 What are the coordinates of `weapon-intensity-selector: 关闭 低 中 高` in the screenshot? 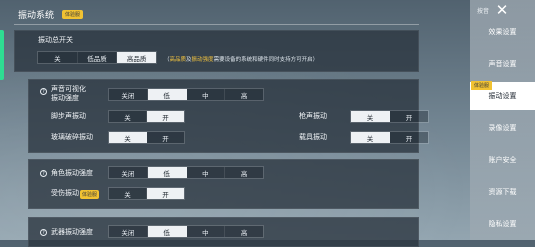 It's located at (186, 231).